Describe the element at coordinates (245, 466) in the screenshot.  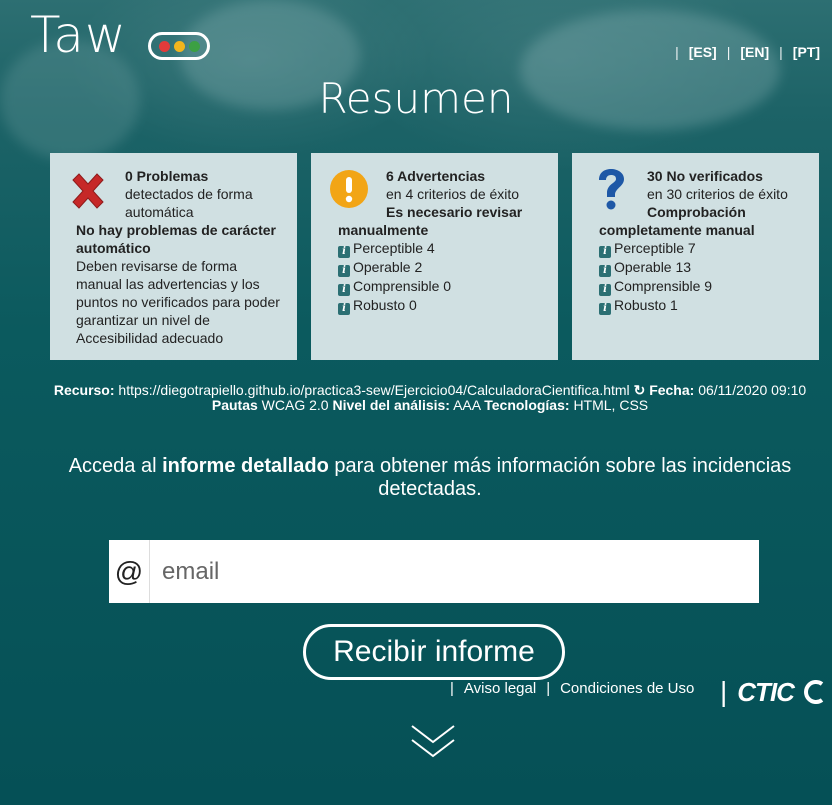
I see `detailed-report-link: informe detallado` at that location.